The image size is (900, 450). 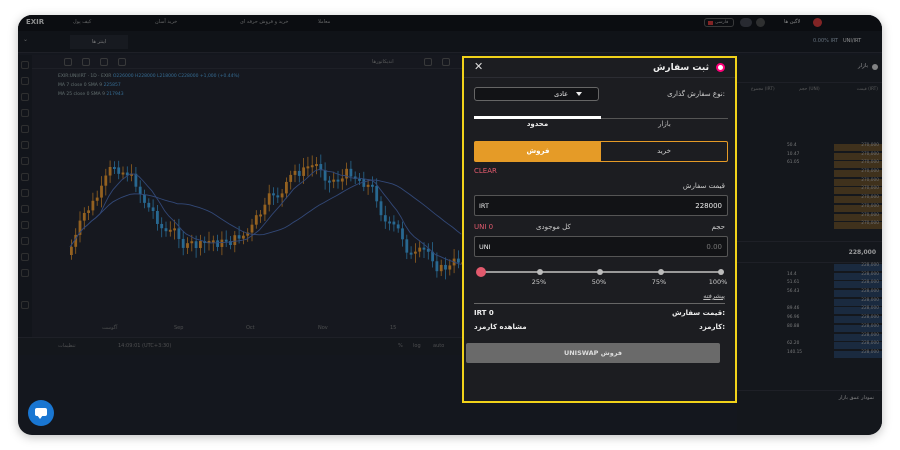 I want to click on orderbook-row: 61.05 270,000, so click(x=809, y=164).